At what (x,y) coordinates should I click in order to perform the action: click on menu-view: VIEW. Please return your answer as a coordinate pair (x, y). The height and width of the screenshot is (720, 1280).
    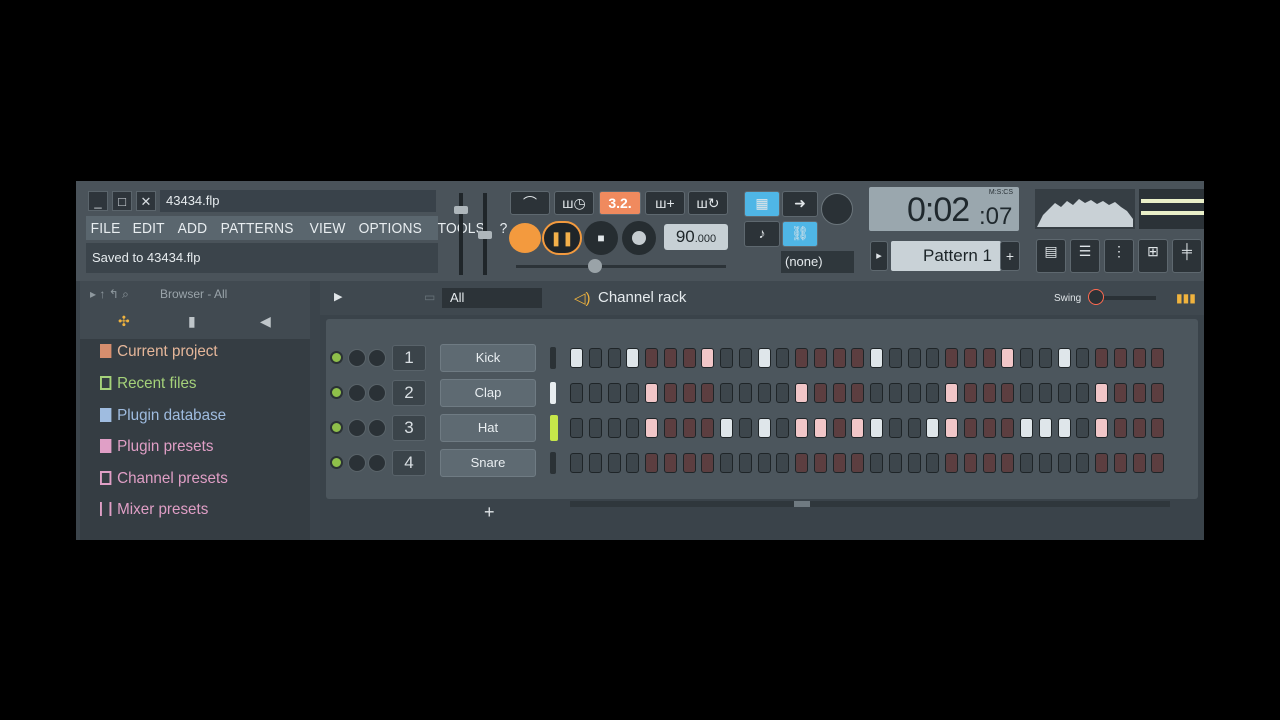
    Looking at the image, I should click on (327, 228).